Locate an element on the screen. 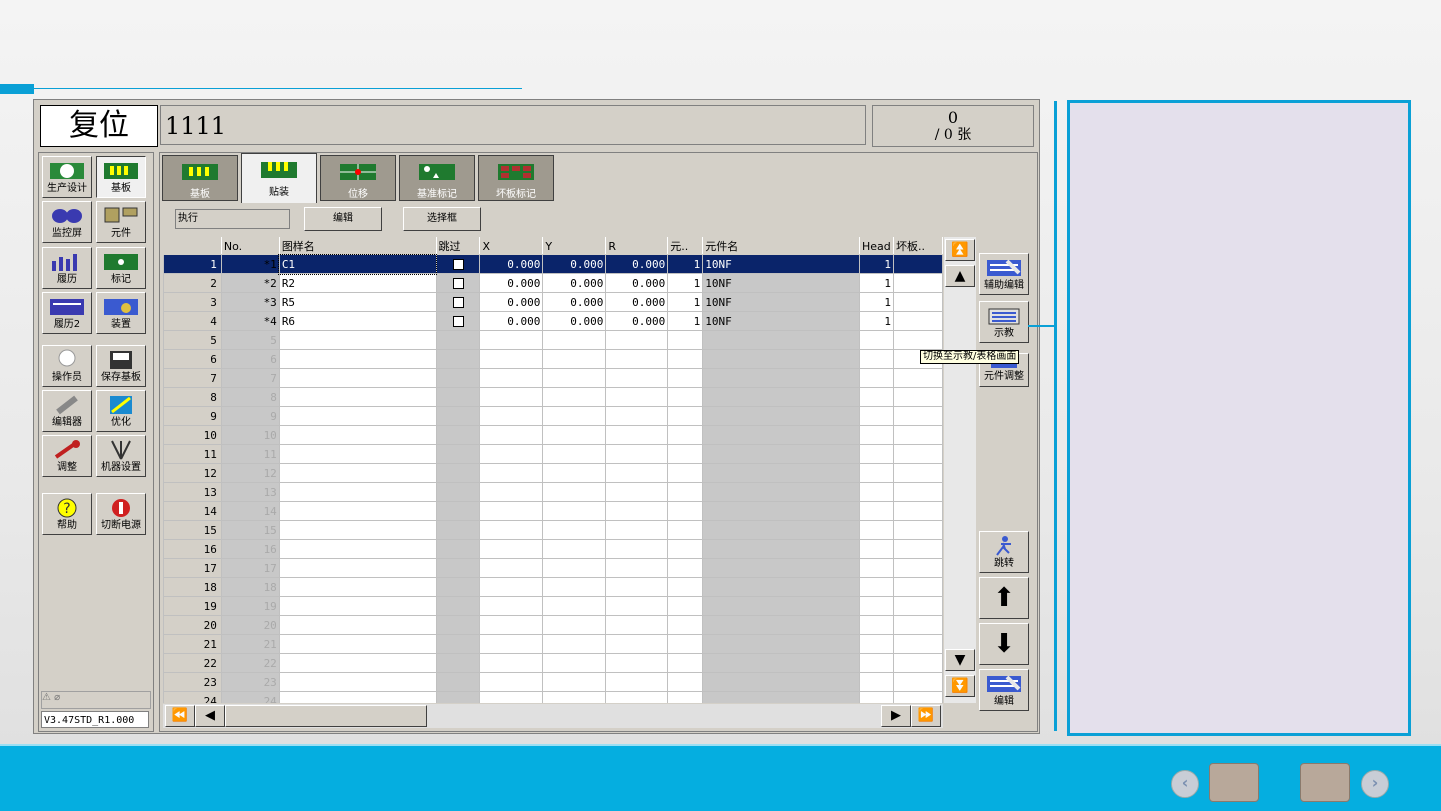  table-row: 4 *4 R6 0.000 0.000 0.000 1 10NF 1 is located at coordinates (553, 321).